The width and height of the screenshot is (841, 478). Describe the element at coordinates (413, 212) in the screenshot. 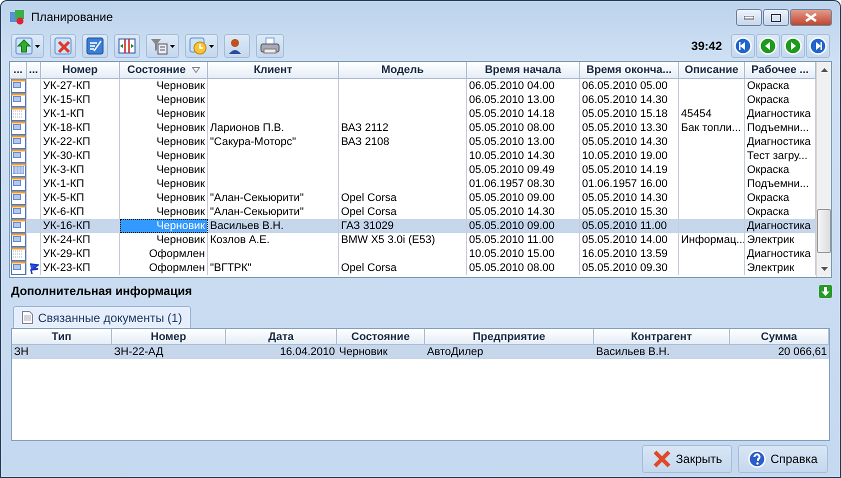

I see `table-row: УК-6-КП Черновик "Алан-Секьюрити" Opel Corsa 05.05.2010 14.30 05.05.2010 15.30 Окраска` at that location.